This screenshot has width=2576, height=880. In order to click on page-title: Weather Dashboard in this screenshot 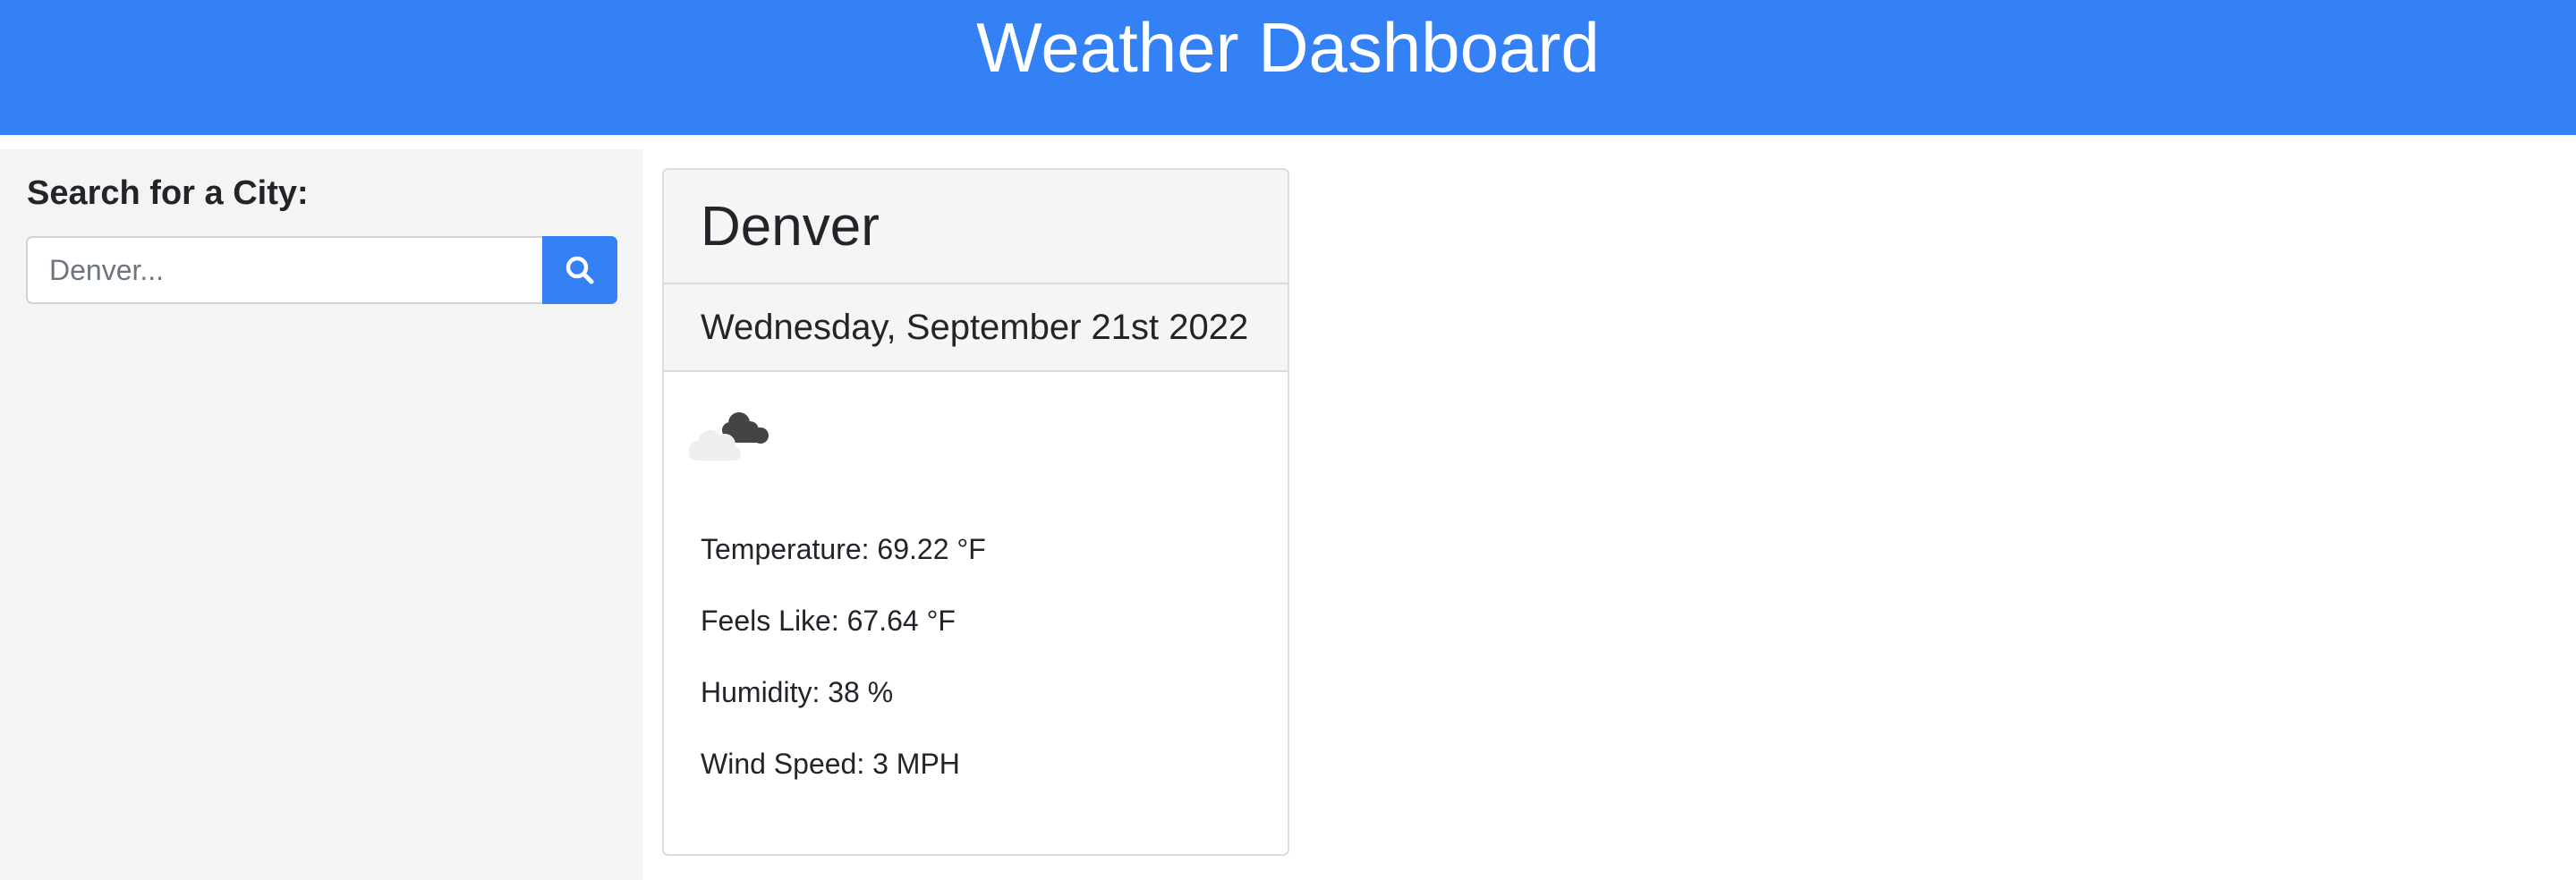, I will do `click(1288, 47)`.